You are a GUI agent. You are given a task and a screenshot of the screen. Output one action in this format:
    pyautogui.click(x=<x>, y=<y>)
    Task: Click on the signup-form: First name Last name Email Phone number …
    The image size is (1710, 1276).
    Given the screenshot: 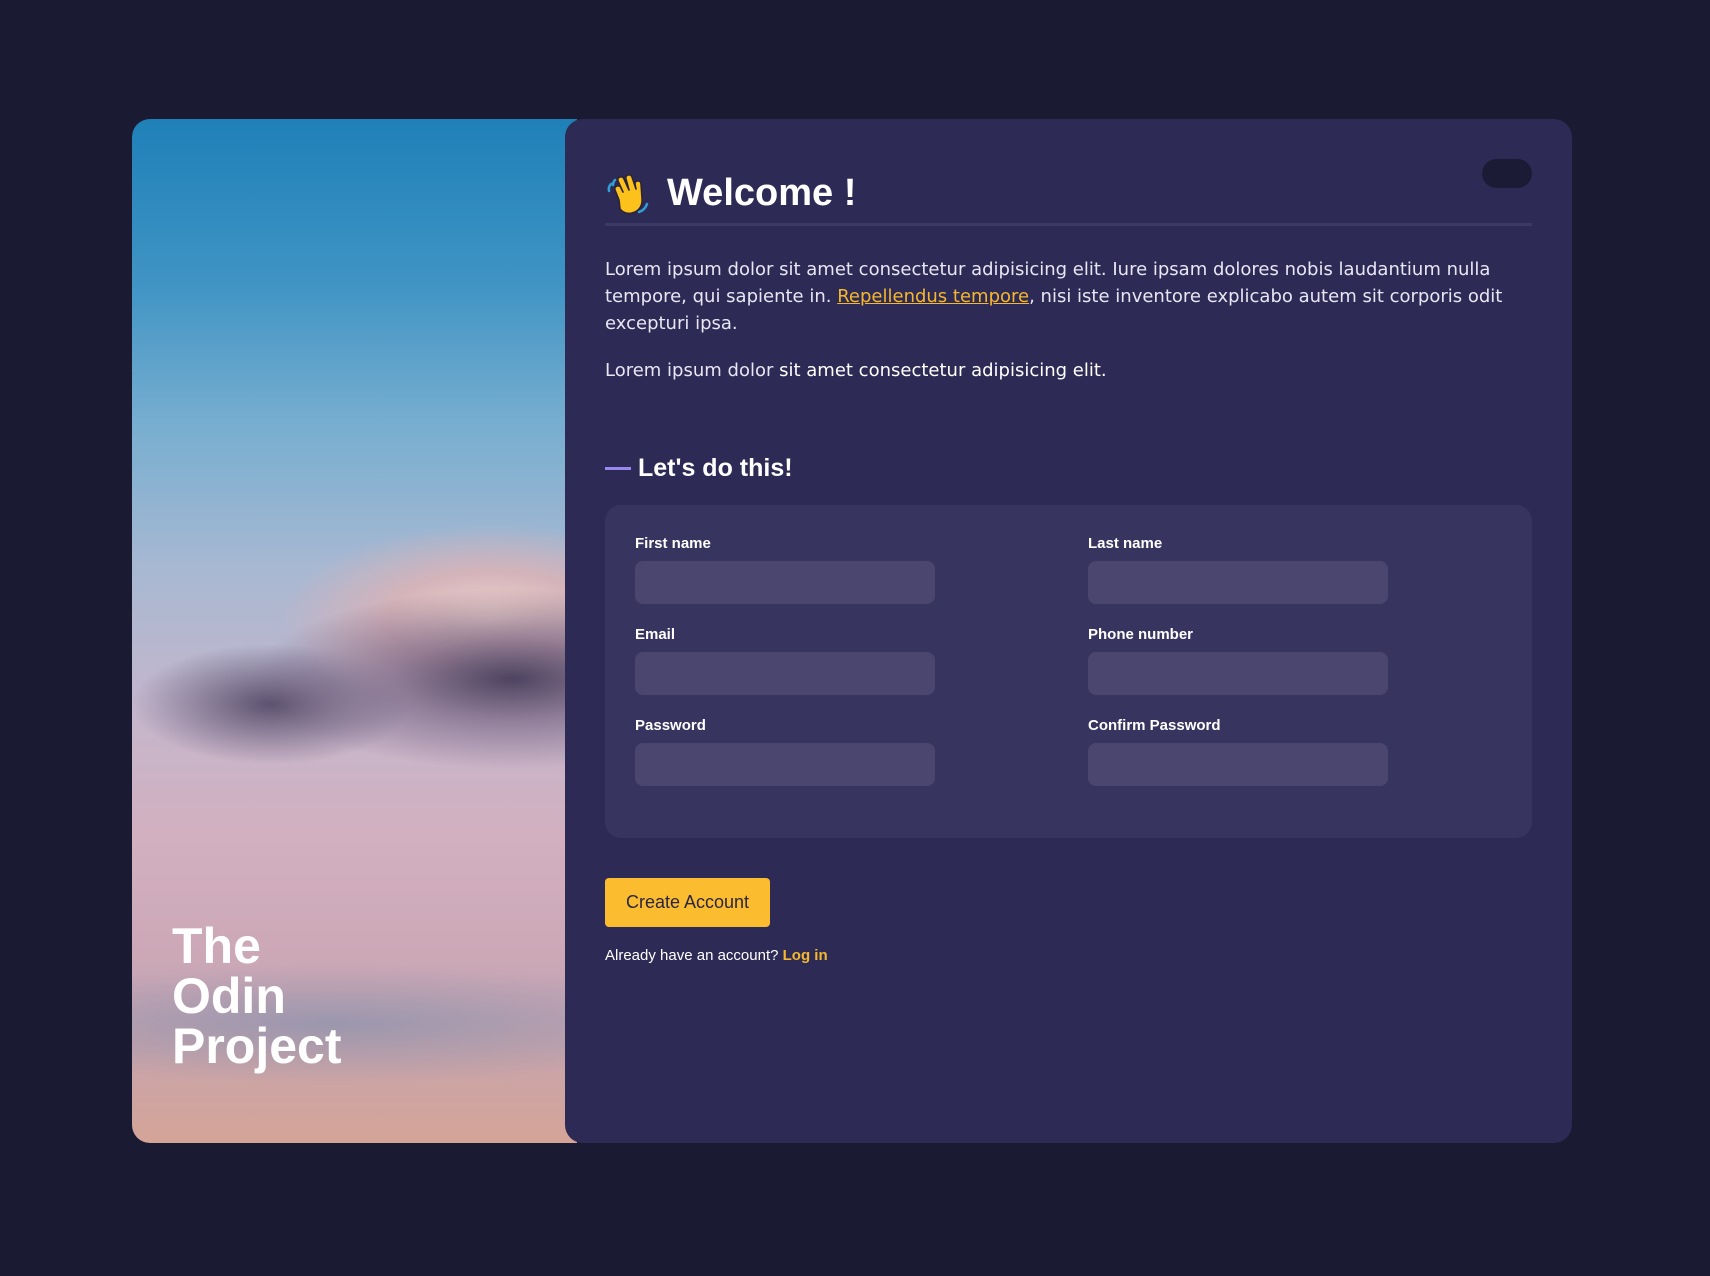 What is the action you would take?
    pyautogui.click(x=1068, y=671)
    